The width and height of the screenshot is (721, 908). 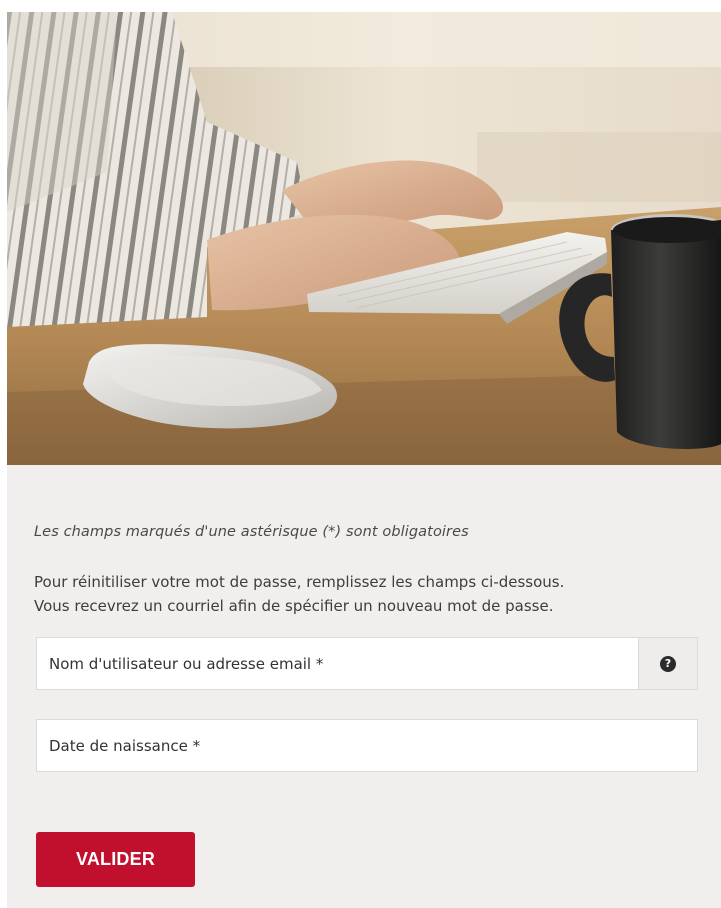 What do you see at coordinates (115, 859) in the screenshot?
I see `submit-button: VALIDER` at bounding box center [115, 859].